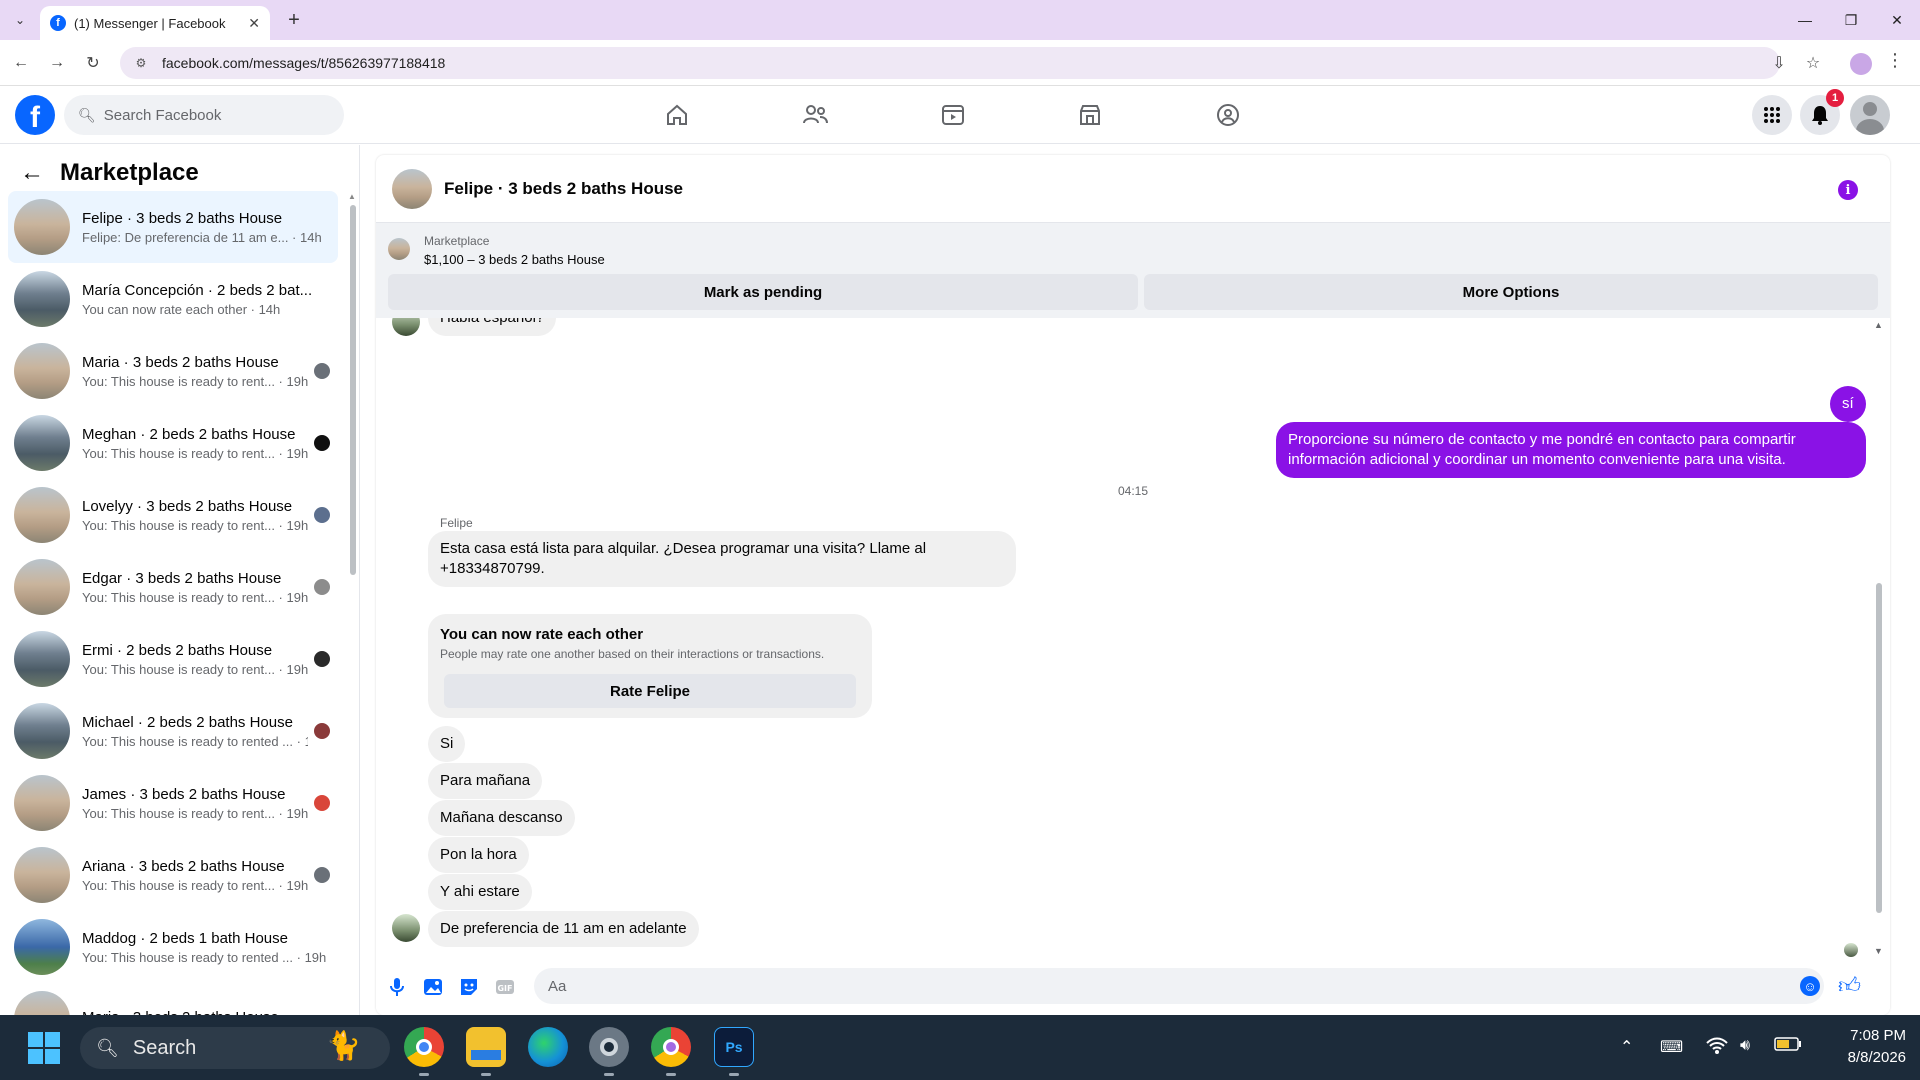 The image size is (1920, 1080). Describe the element at coordinates (20, 20) in the screenshot. I see `tab-list-chevron-icon: ⌄` at that location.